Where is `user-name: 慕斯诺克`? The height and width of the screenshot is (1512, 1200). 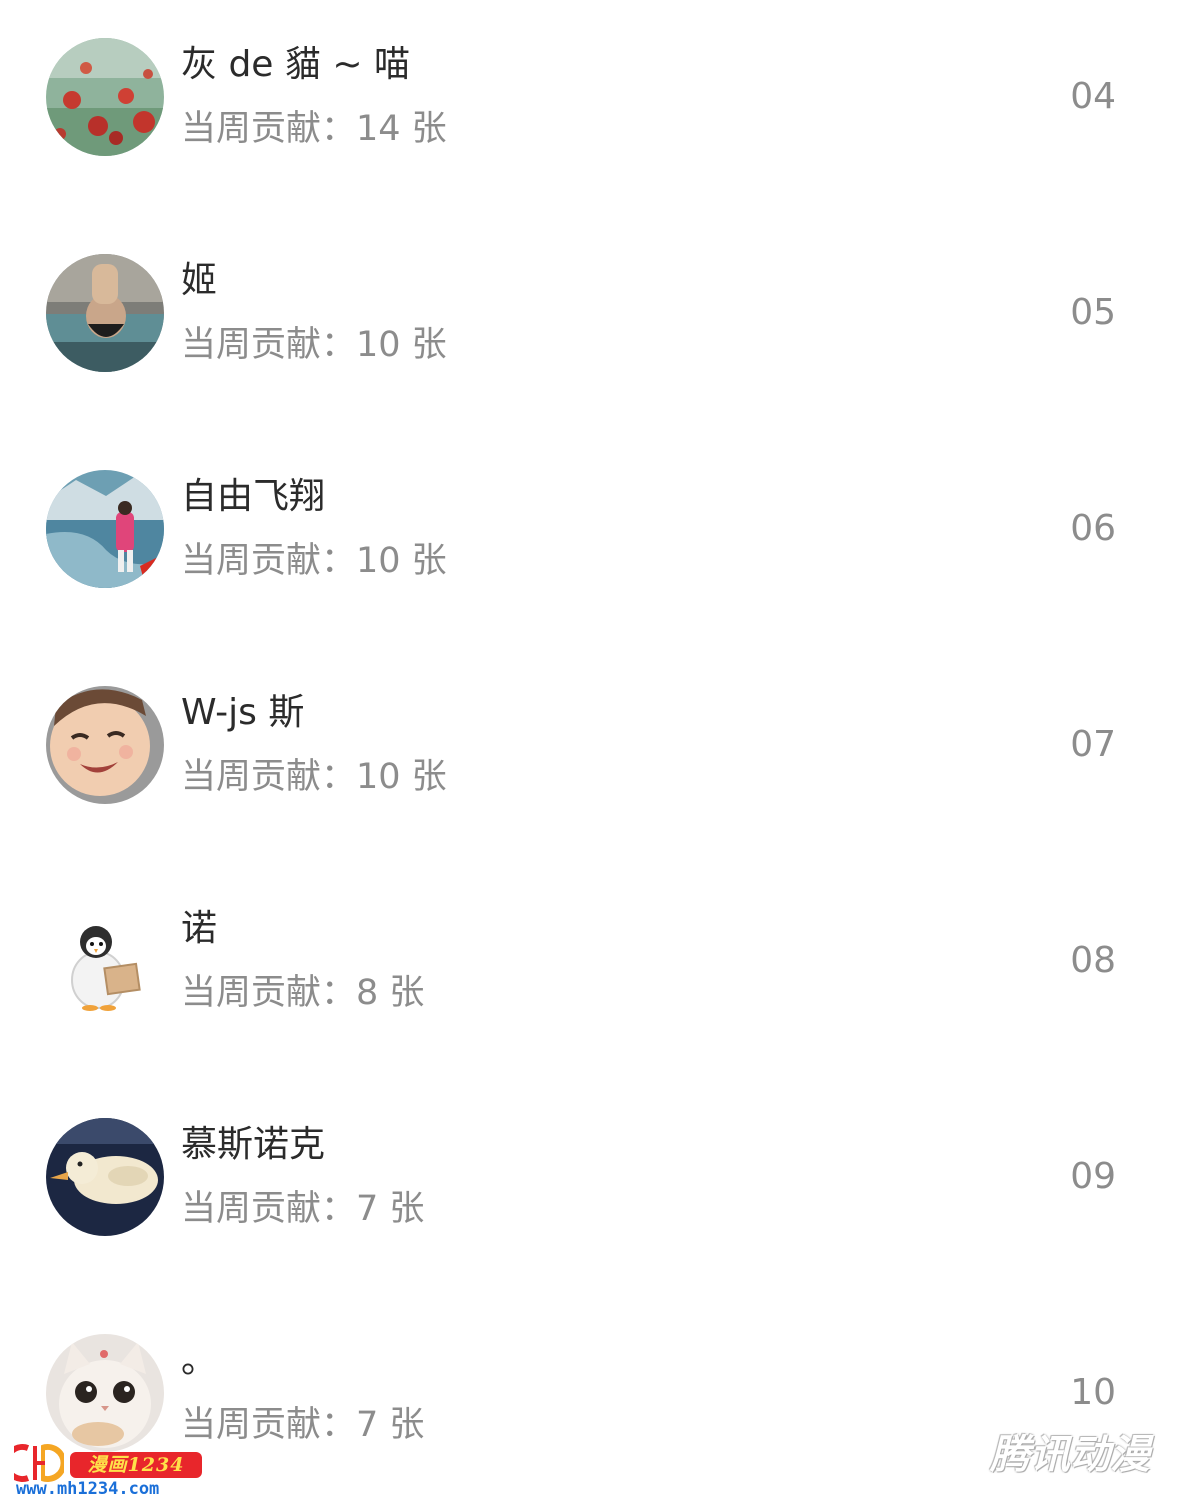 user-name: 慕斯诺克 is located at coordinates (253, 1144).